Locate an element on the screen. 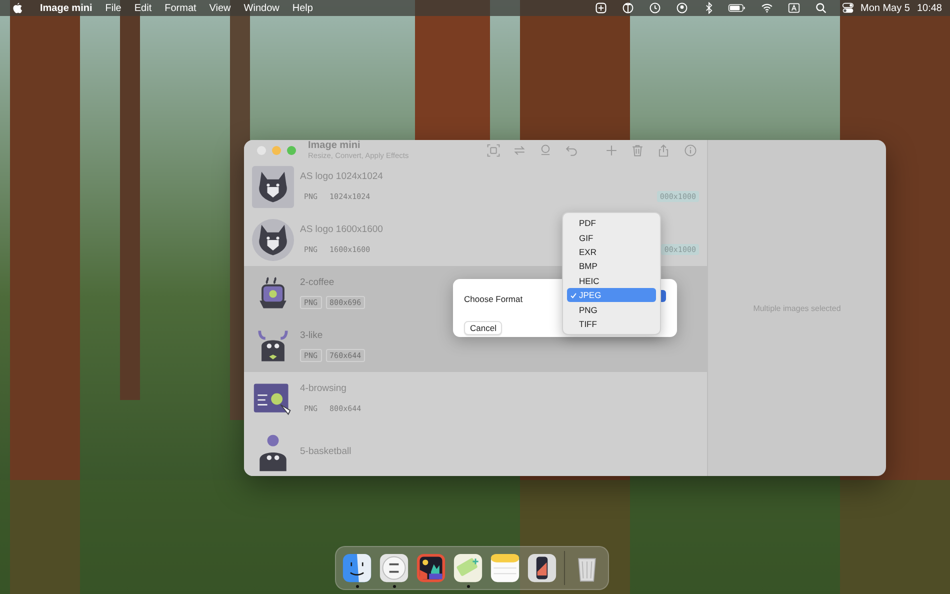 This screenshot has height=594, width=950. square-symbol-icon is located at coordinates (600, 8).